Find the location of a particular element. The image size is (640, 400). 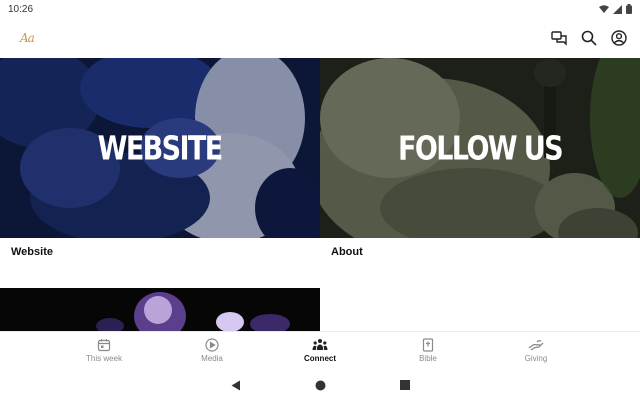

app-bar-actions is located at coordinates (589, 38).